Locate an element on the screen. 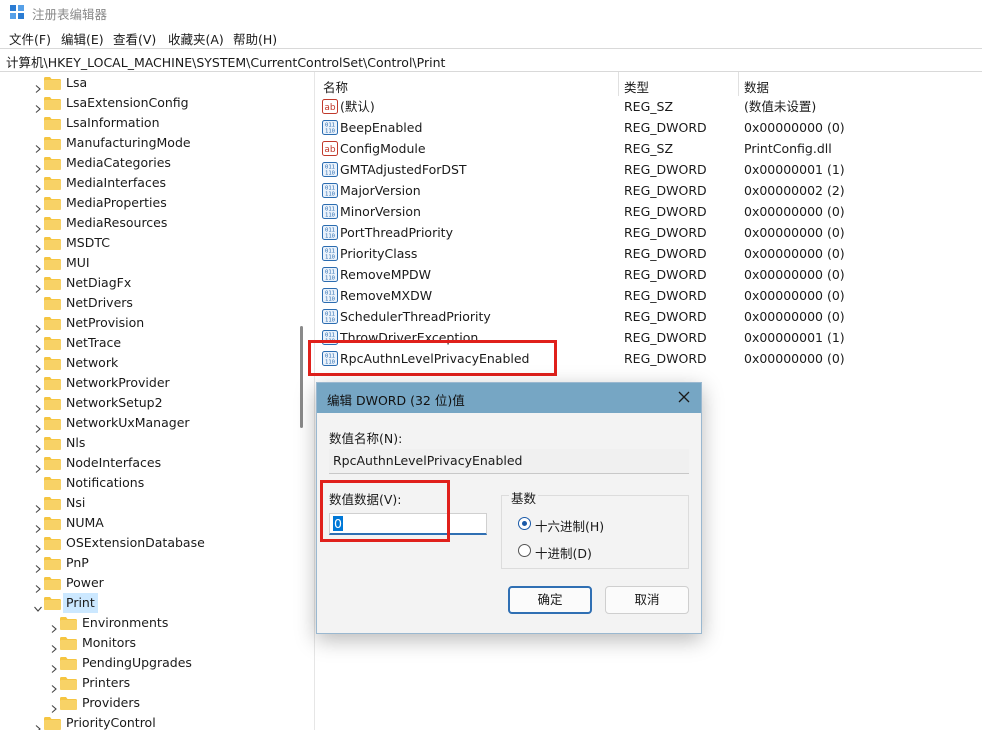 The width and height of the screenshot is (982, 730). close-icon is located at coordinates (684, 397).